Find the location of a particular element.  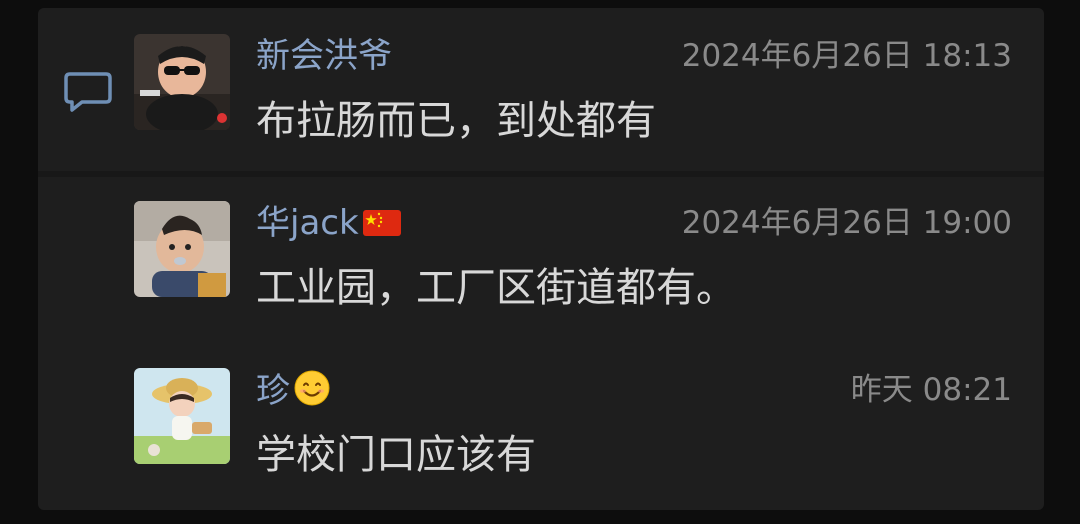

comment-time: 2024年6月26日 18:13 is located at coordinates (846, 56).